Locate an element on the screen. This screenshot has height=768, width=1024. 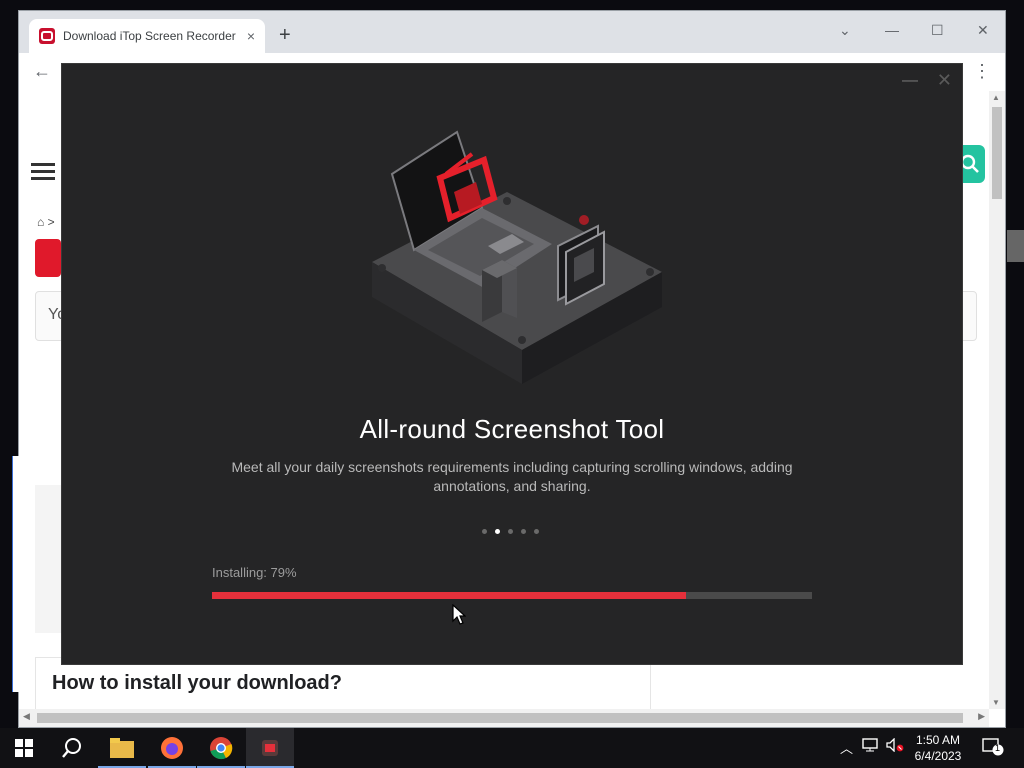
browser-menu-button: ⋮ is located at coordinates (982, 71).